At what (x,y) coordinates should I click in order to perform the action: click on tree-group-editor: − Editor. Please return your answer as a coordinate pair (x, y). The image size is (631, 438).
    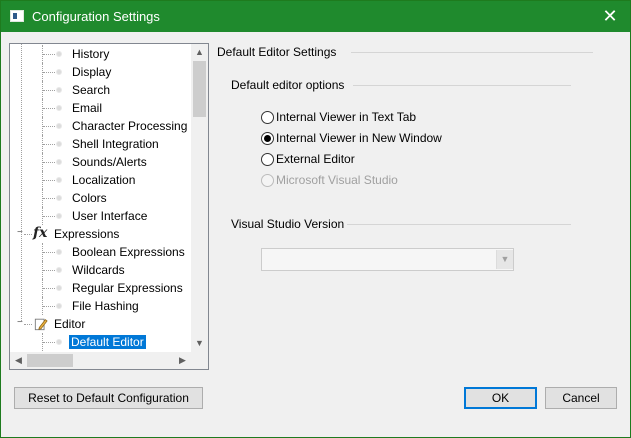
    Looking at the image, I should click on (100, 324).